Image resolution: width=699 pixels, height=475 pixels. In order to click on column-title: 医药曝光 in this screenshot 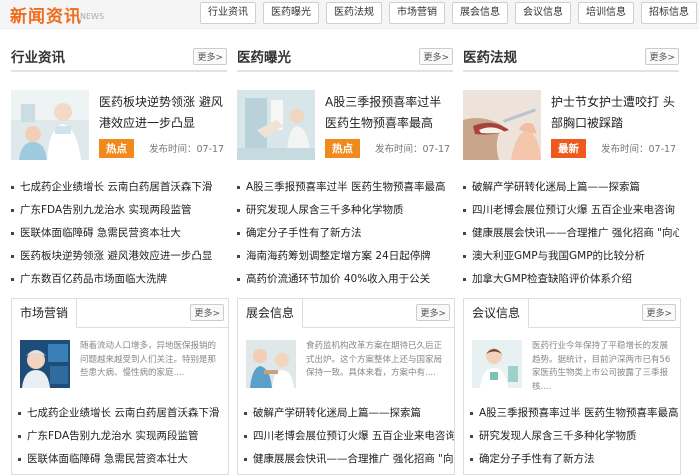, I will do `click(264, 58)`.